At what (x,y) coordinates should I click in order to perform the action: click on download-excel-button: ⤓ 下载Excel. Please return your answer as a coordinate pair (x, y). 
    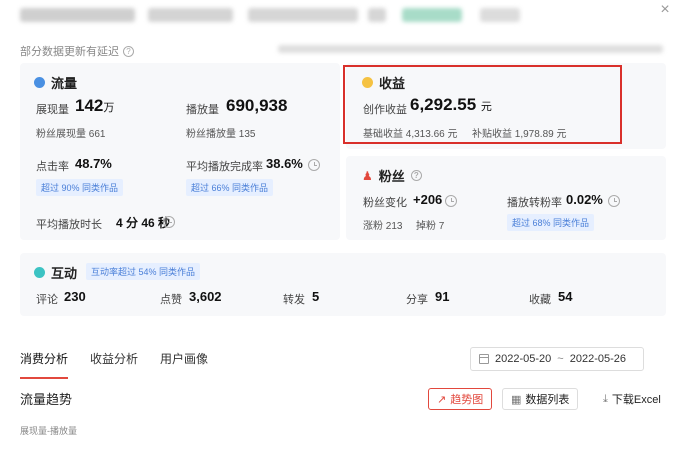
    Looking at the image, I should click on (632, 399).